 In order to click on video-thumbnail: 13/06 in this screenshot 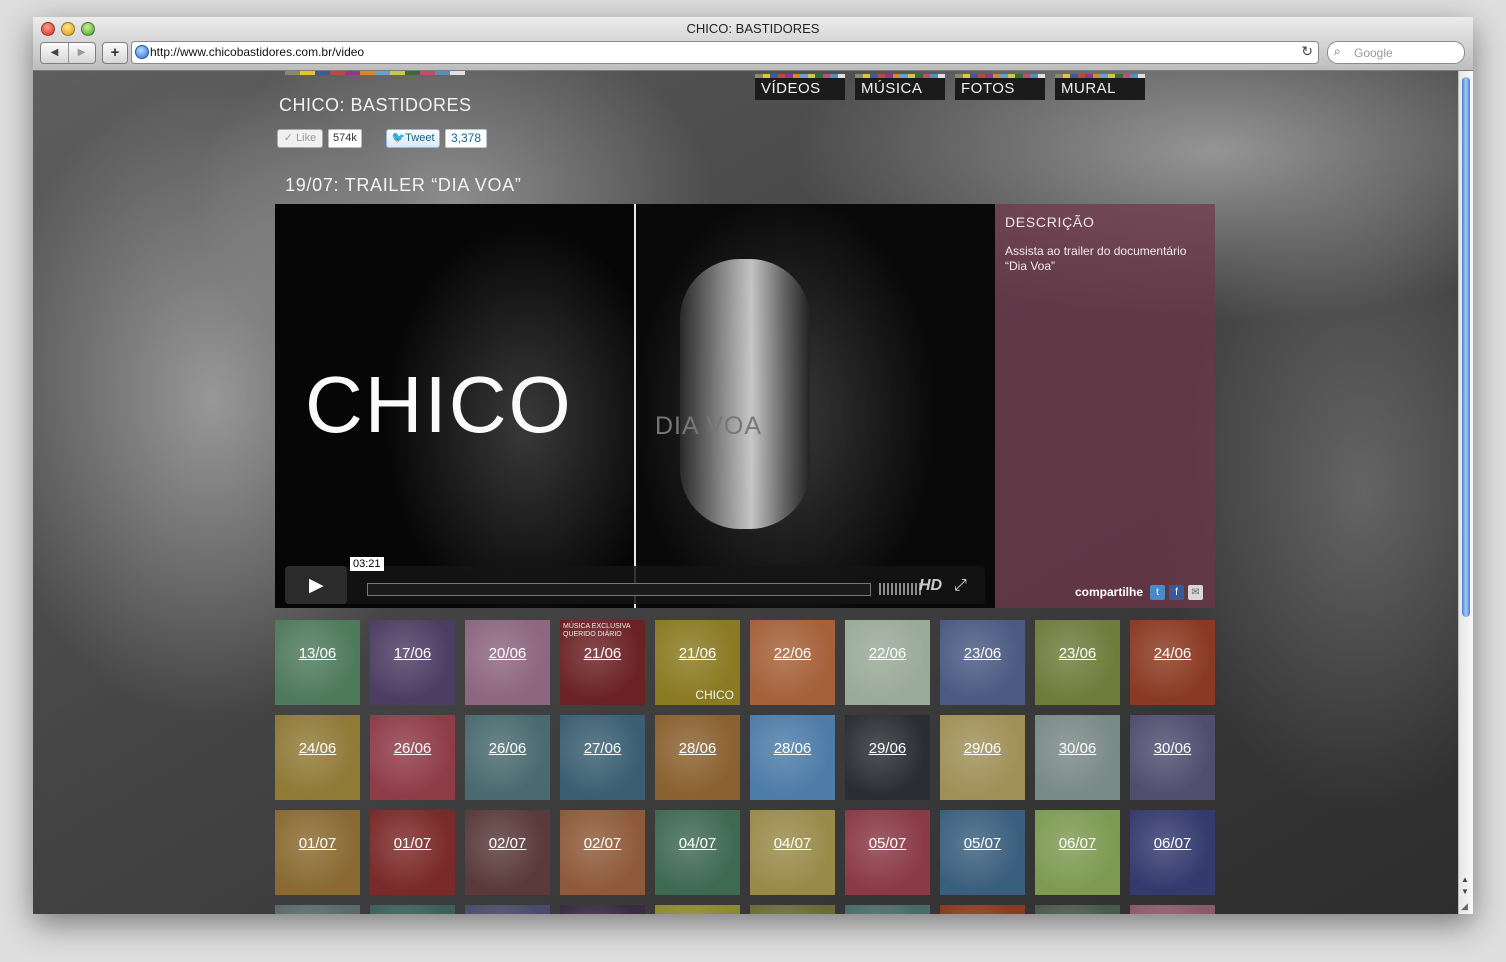, I will do `click(317, 662)`.